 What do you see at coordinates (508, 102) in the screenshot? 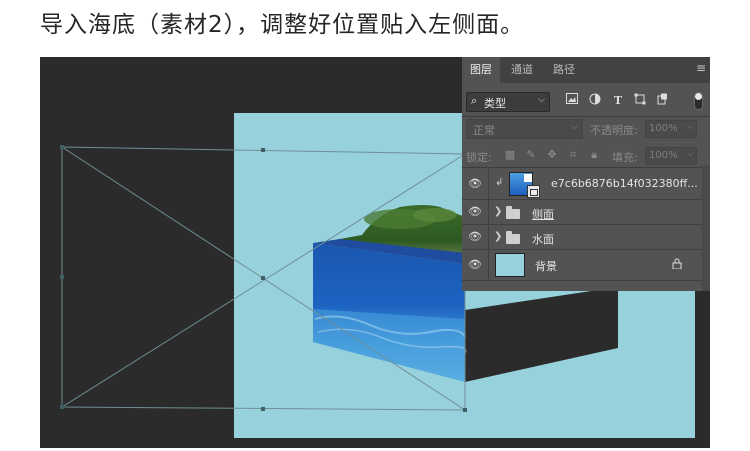
I see `layer-filter-select: ⌕ 类型 ⌵` at bounding box center [508, 102].